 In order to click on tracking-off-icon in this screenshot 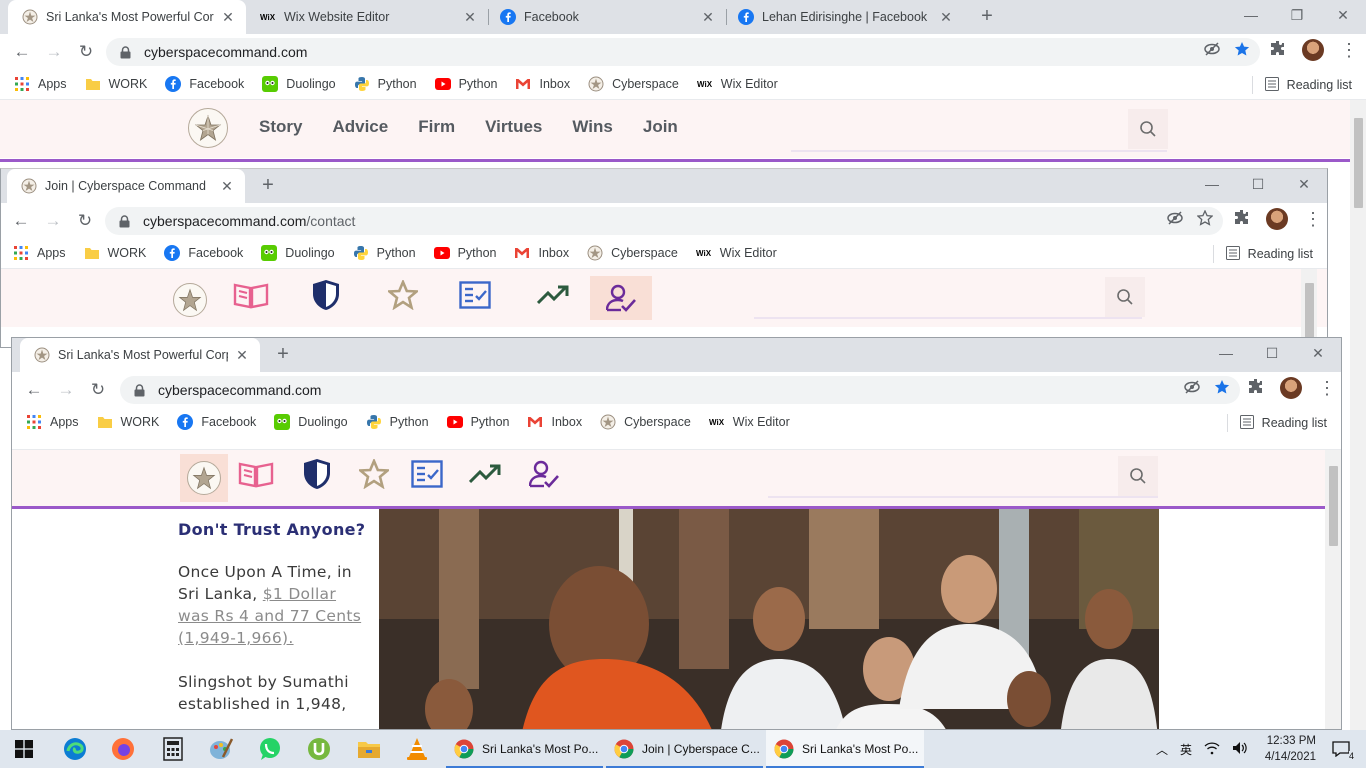, I will do `click(1192, 389)`.